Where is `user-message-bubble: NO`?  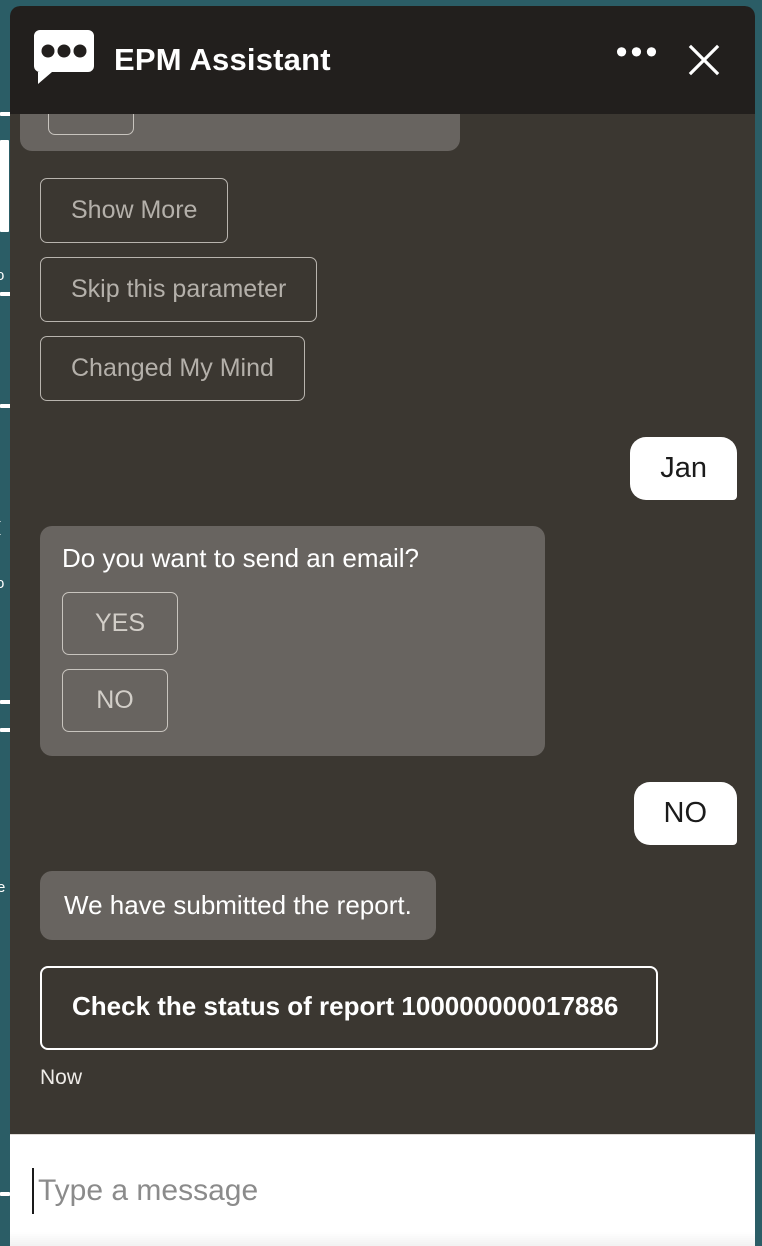
user-message-bubble: NO is located at coordinates (685, 814).